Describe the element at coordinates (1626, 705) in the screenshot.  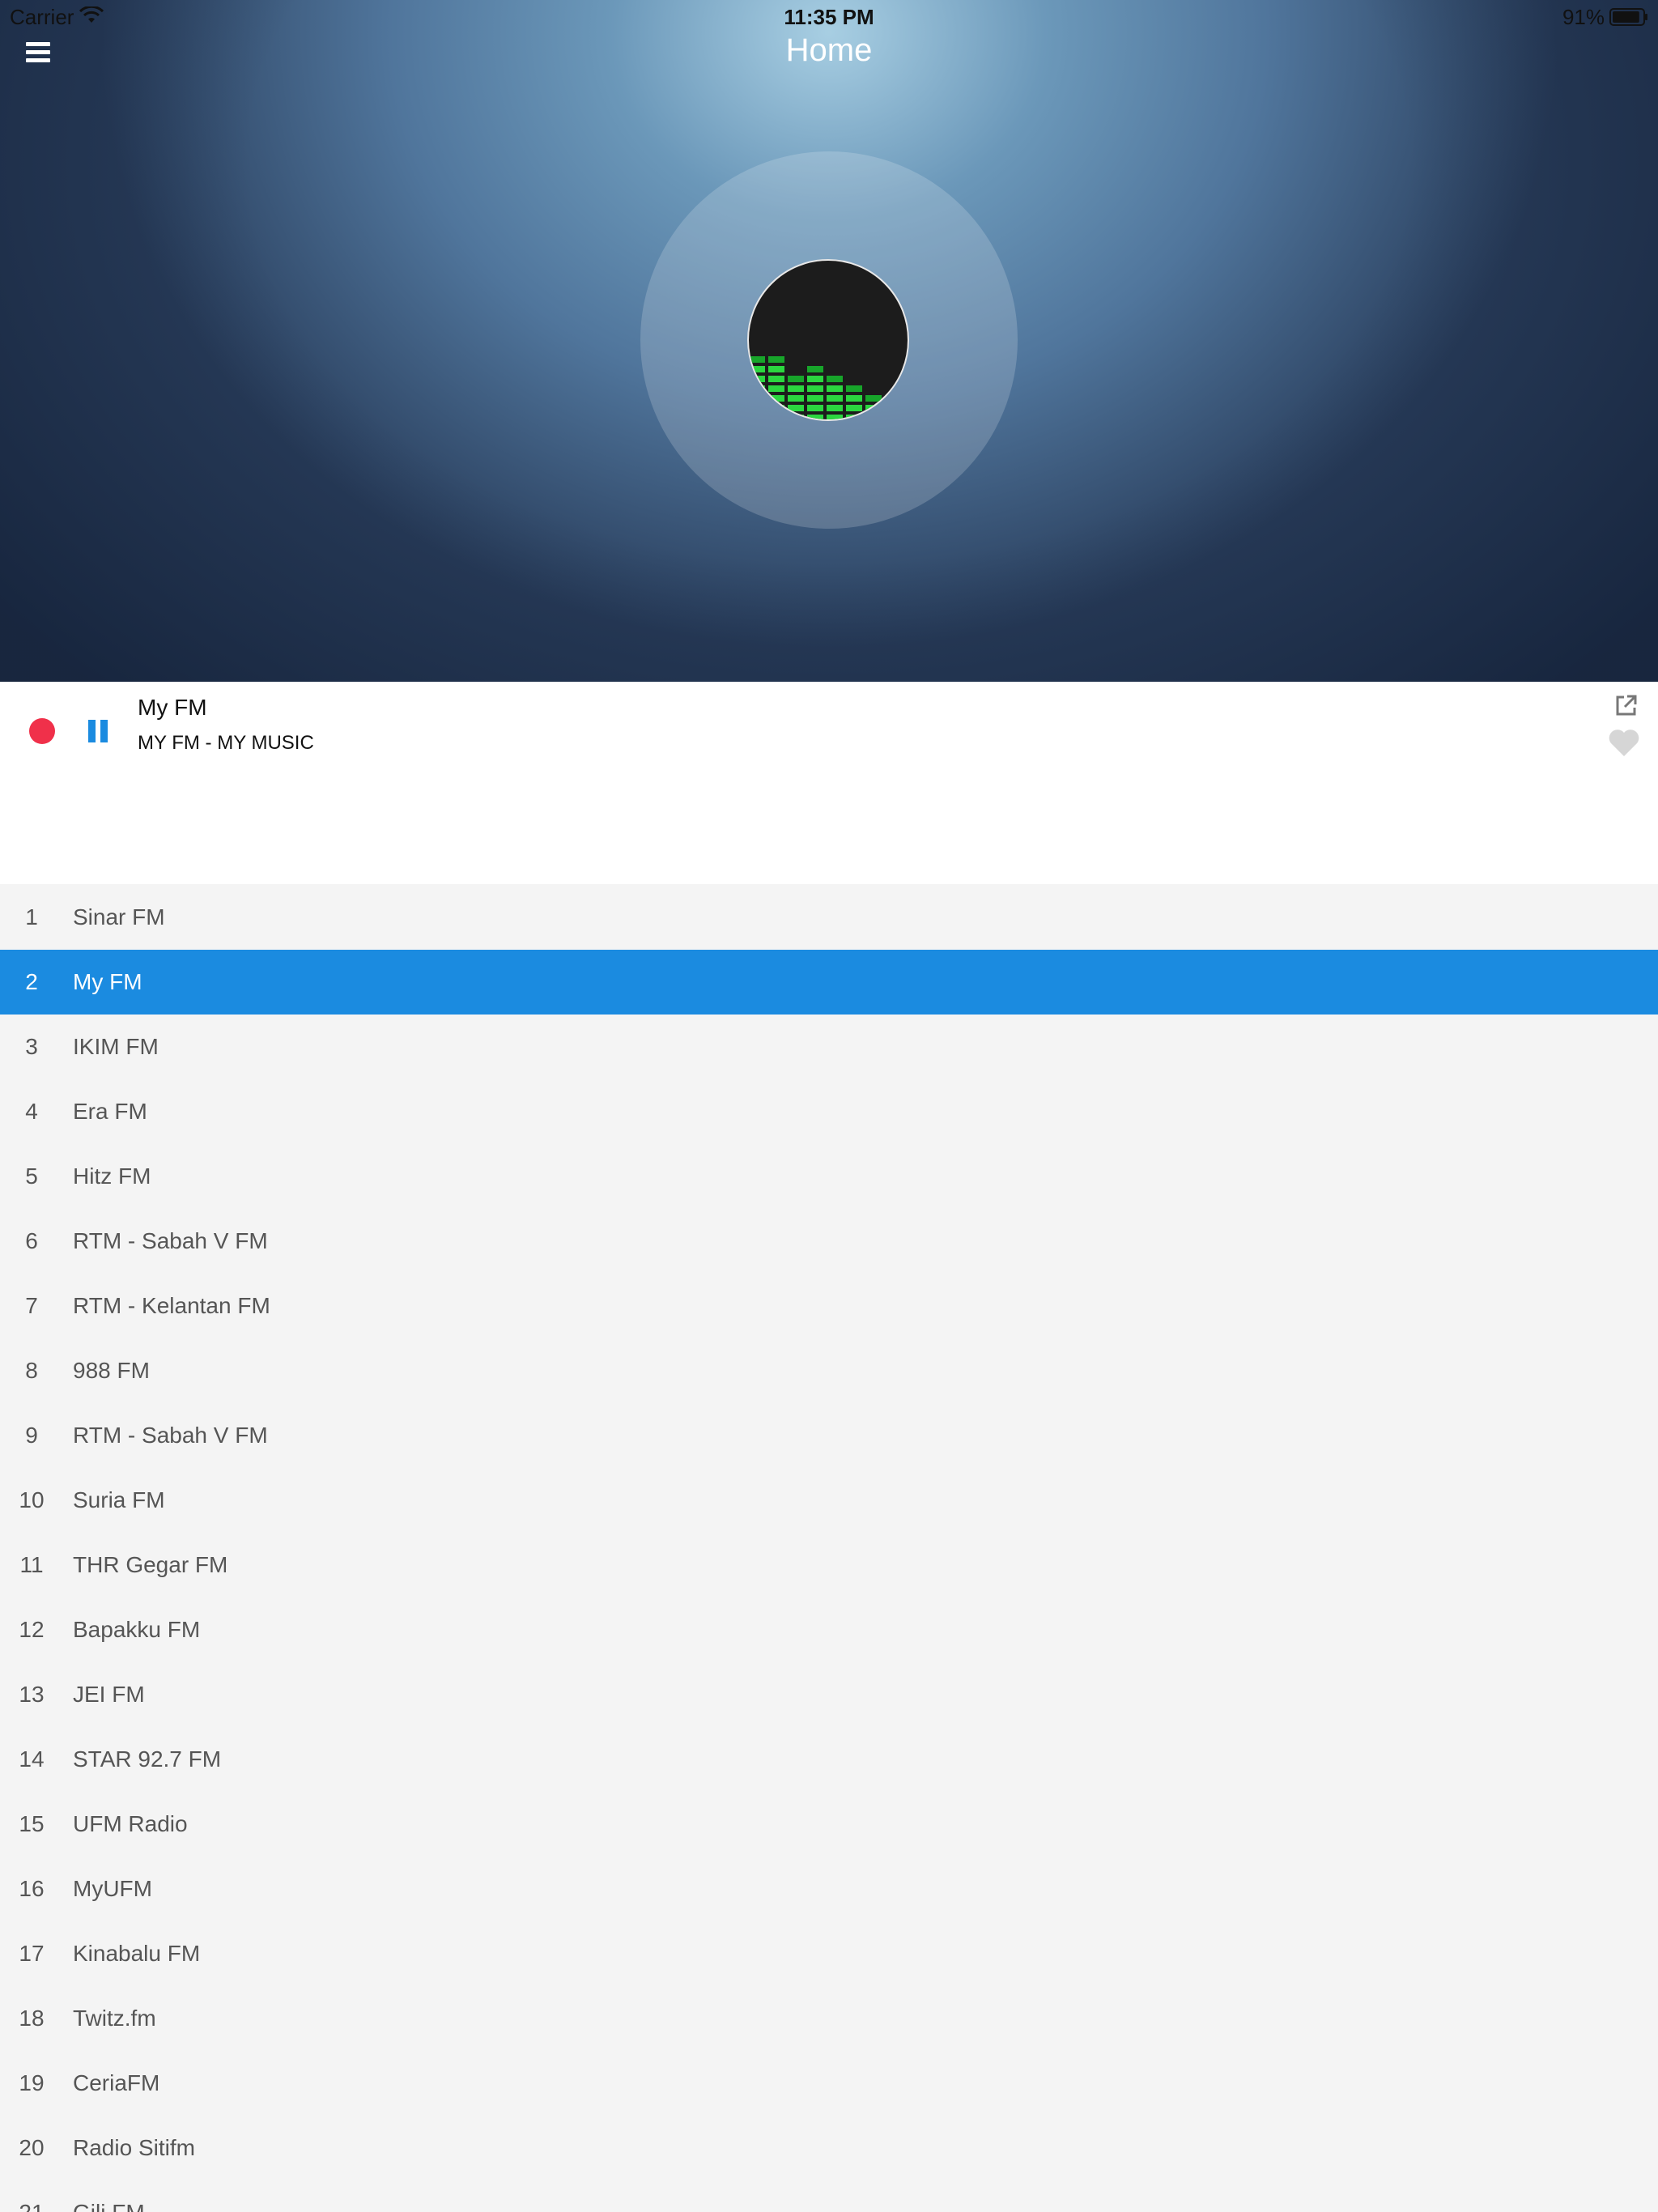
I see `share-icon` at that location.